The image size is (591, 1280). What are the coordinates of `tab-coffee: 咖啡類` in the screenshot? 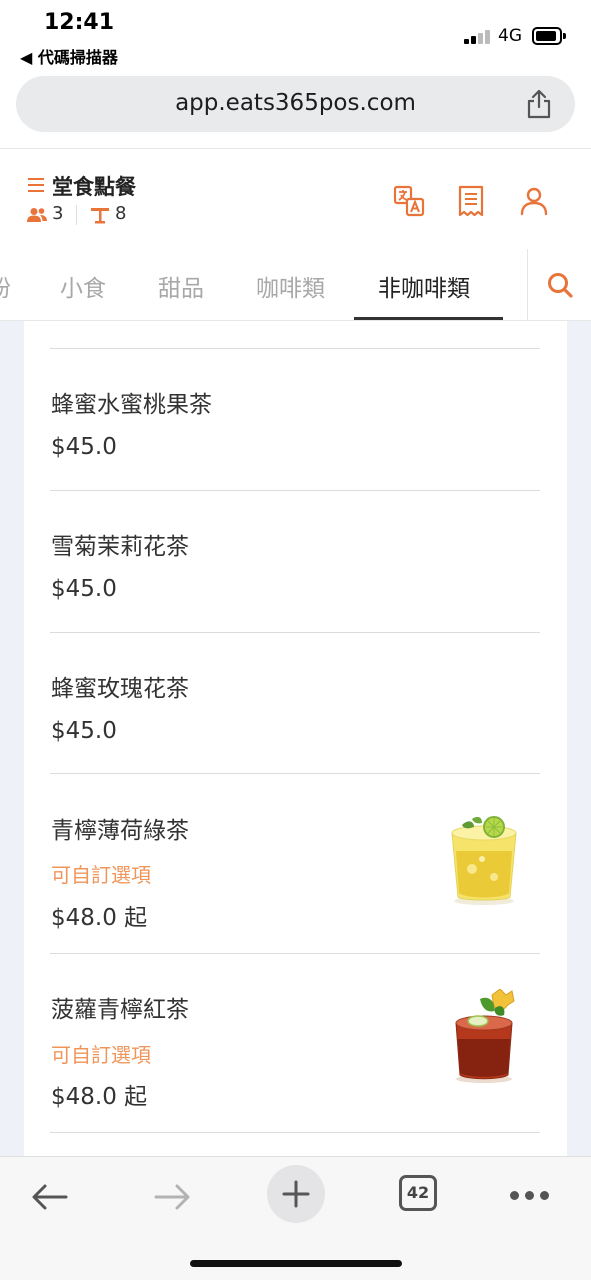 It's located at (290, 286).